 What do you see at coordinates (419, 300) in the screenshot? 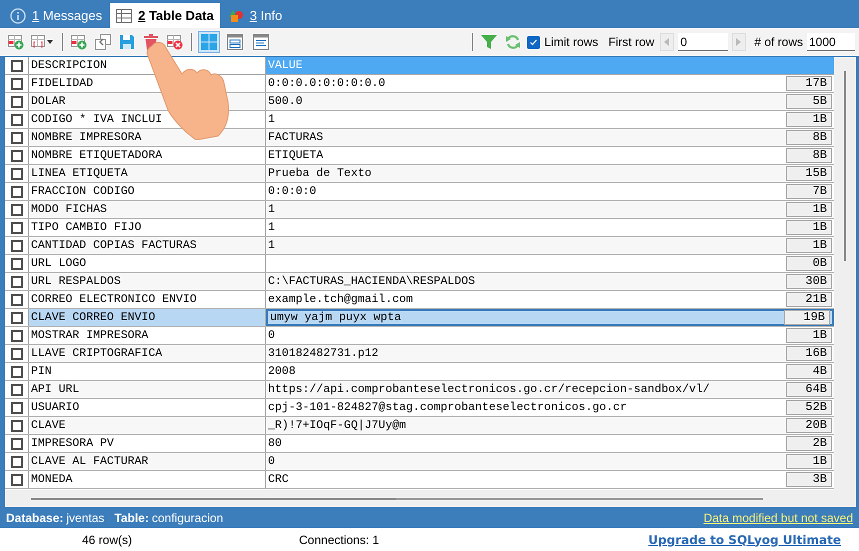
I see `table-row: CORREO ELECTRONICO ENVIO example.tch@gmail.com 21B` at bounding box center [419, 300].